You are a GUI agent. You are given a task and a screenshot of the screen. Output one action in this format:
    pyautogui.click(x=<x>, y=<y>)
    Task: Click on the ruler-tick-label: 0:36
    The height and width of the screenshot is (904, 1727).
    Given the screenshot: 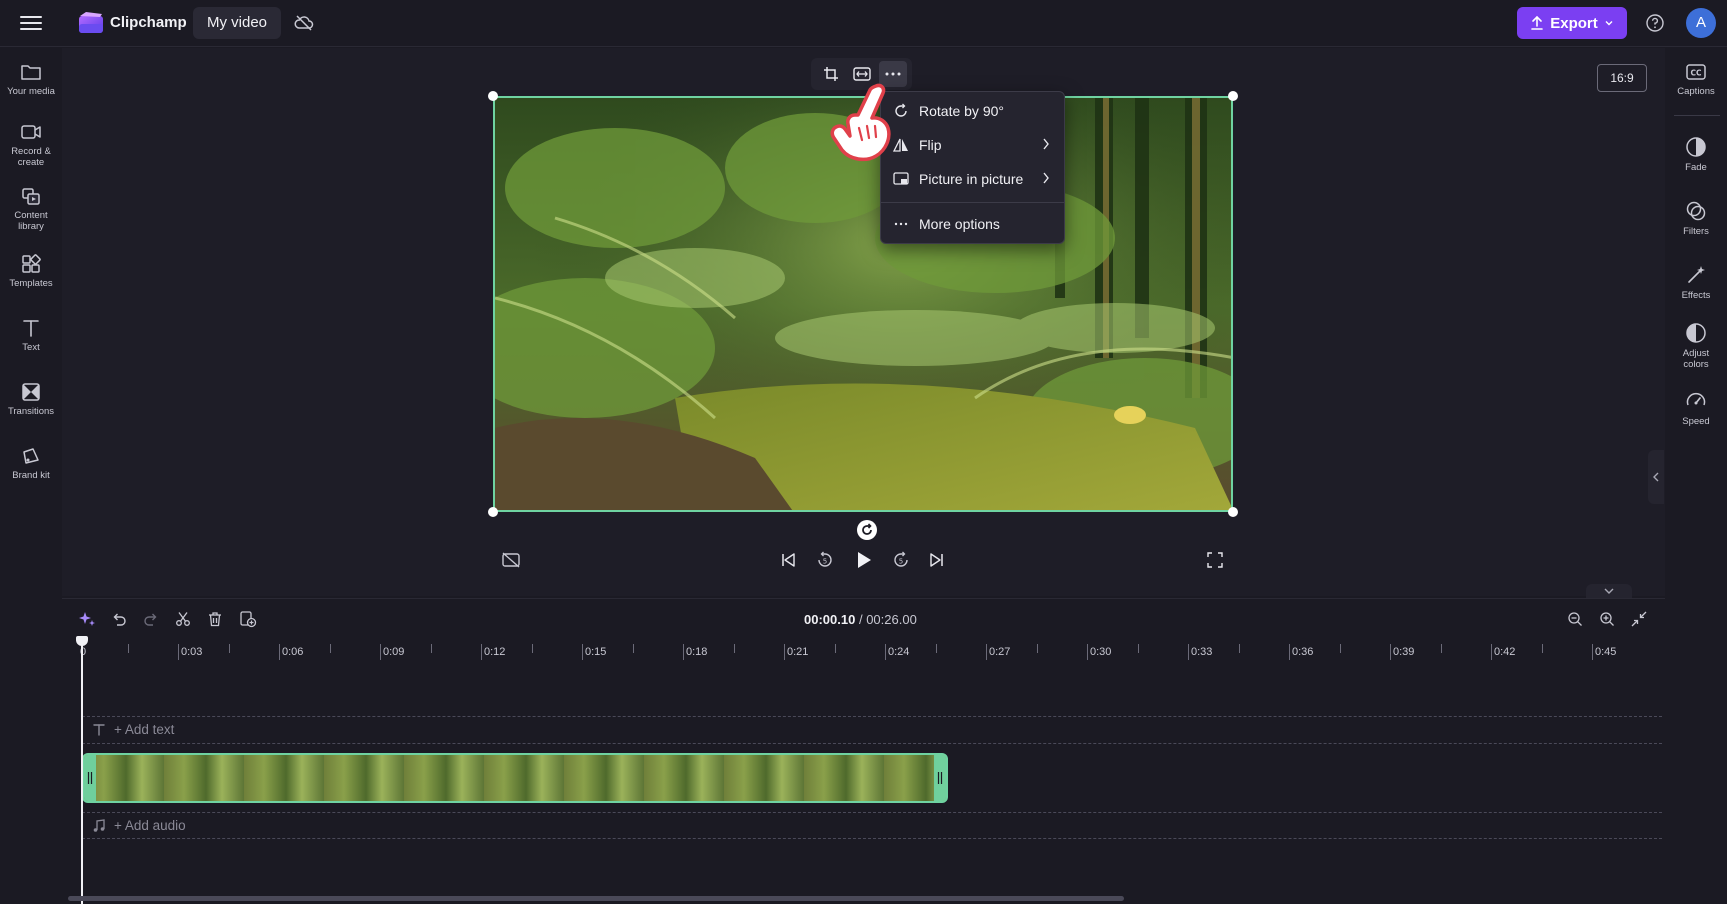 What is the action you would take?
    pyautogui.click(x=1303, y=652)
    